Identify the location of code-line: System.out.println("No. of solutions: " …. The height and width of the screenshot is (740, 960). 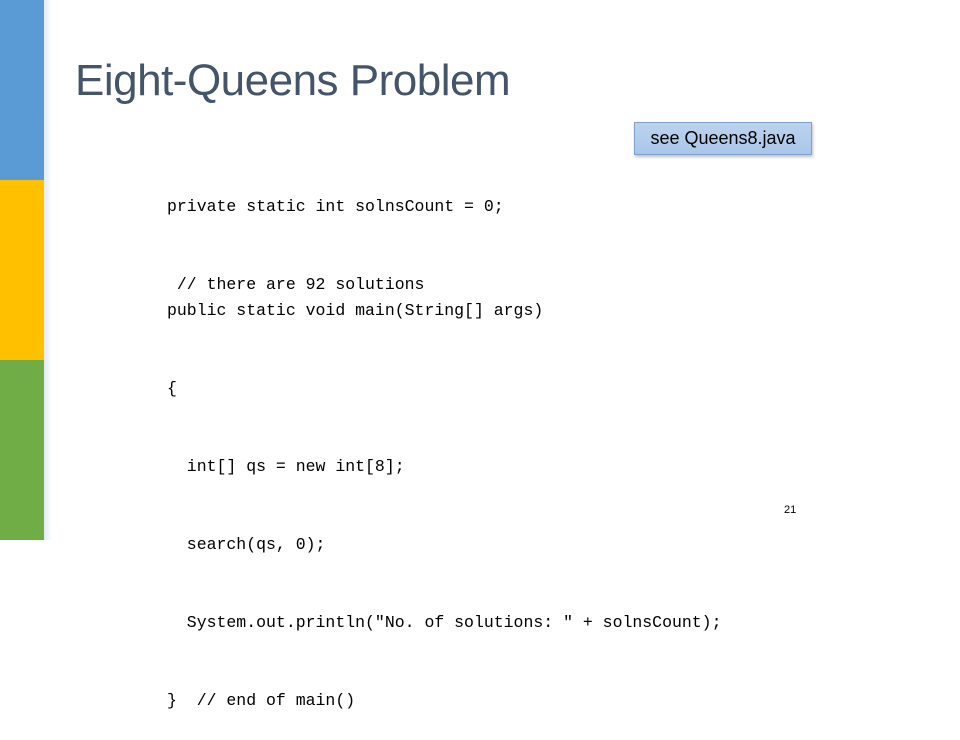
(444, 622).